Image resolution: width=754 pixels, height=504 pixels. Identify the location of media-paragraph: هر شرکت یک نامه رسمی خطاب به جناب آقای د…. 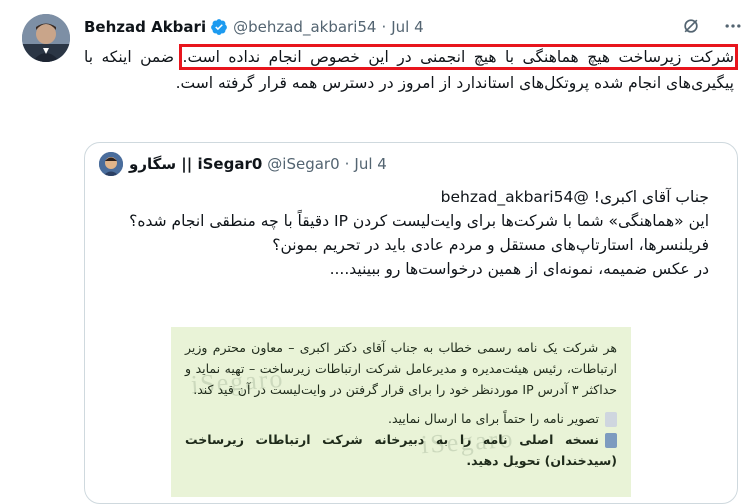
(401, 368).